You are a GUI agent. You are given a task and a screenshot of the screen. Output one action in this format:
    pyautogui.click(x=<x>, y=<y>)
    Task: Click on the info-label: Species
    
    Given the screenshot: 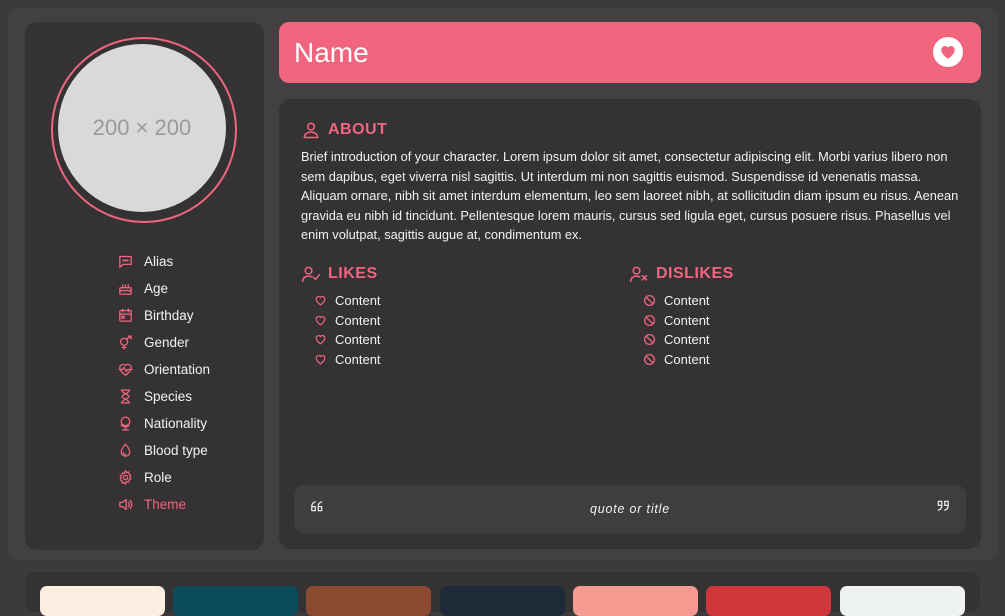 What is the action you would take?
    pyautogui.click(x=168, y=396)
    